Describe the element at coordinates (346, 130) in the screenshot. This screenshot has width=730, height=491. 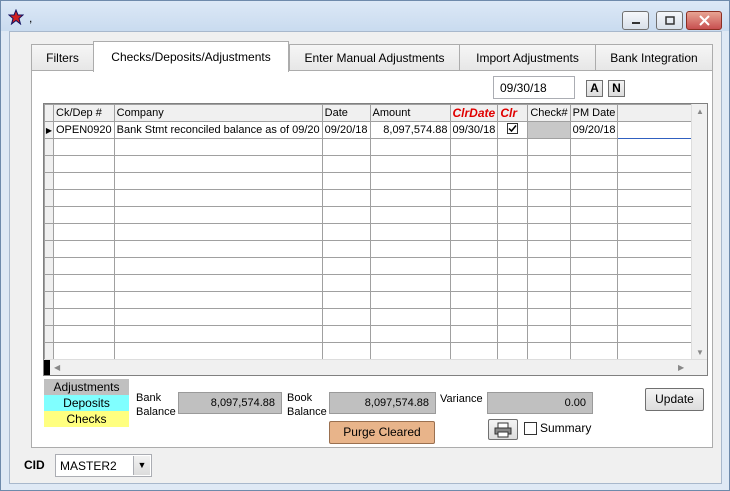
I see `cell-date: 09/20/18` at that location.